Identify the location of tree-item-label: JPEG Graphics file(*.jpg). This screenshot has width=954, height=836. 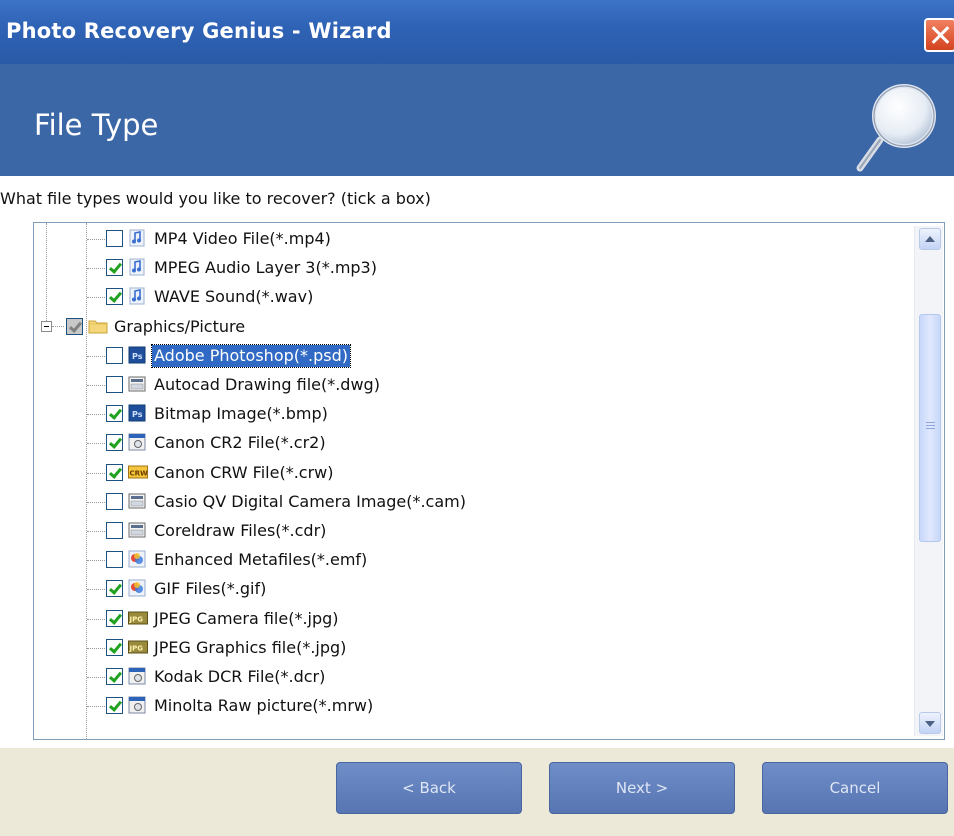
(250, 647).